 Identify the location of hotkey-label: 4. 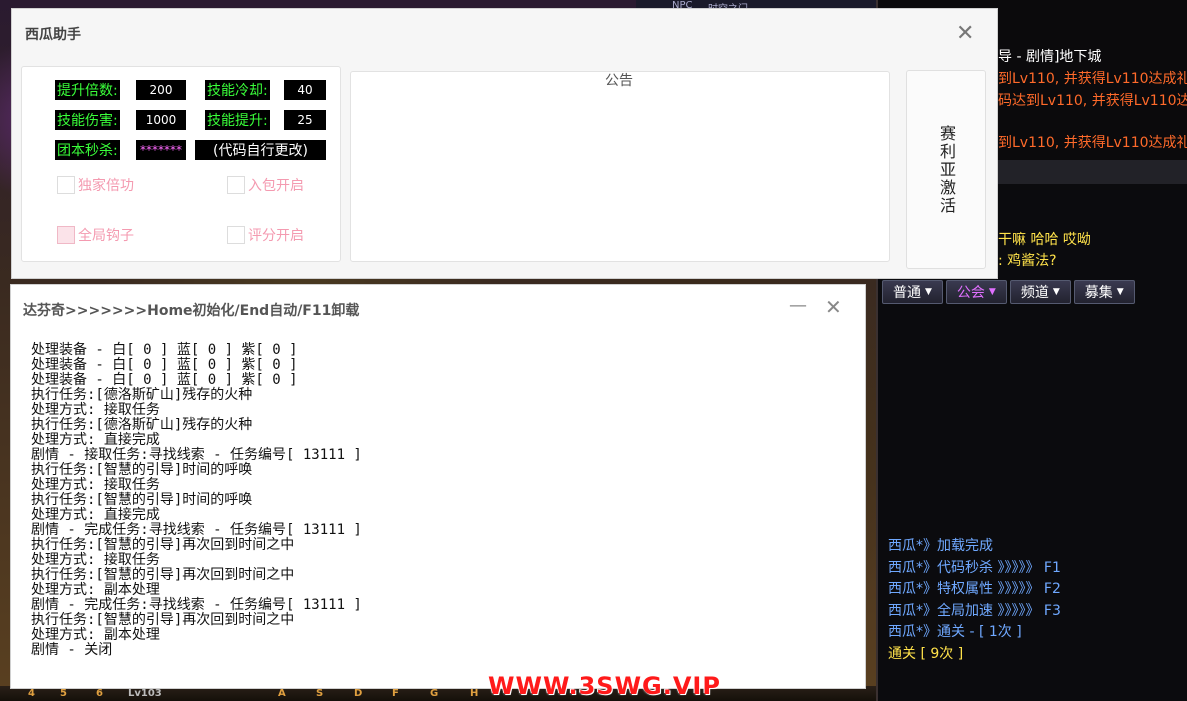
(31, 693).